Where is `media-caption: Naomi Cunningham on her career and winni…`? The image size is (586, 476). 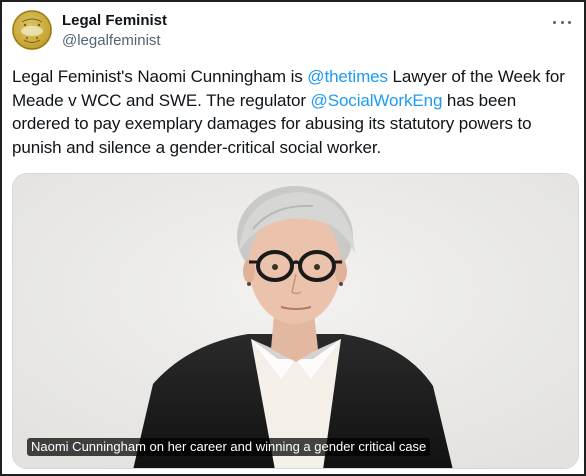
media-caption: Naomi Cunningham on her career and winni… is located at coordinates (229, 447).